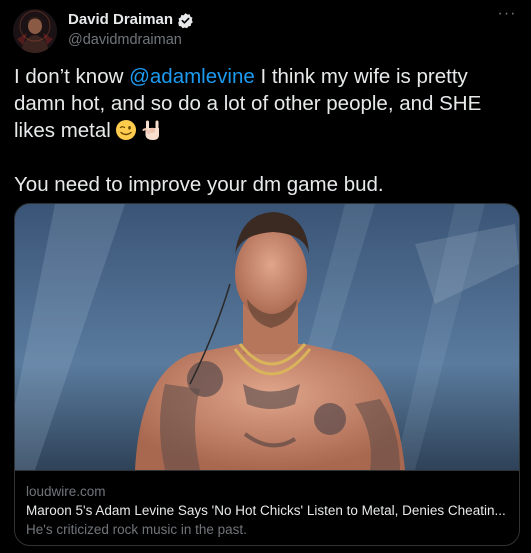 This screenshot has height=553, width=531. I want to click on author-block: David Draiman @davidmdraiman, so click(131, 30).